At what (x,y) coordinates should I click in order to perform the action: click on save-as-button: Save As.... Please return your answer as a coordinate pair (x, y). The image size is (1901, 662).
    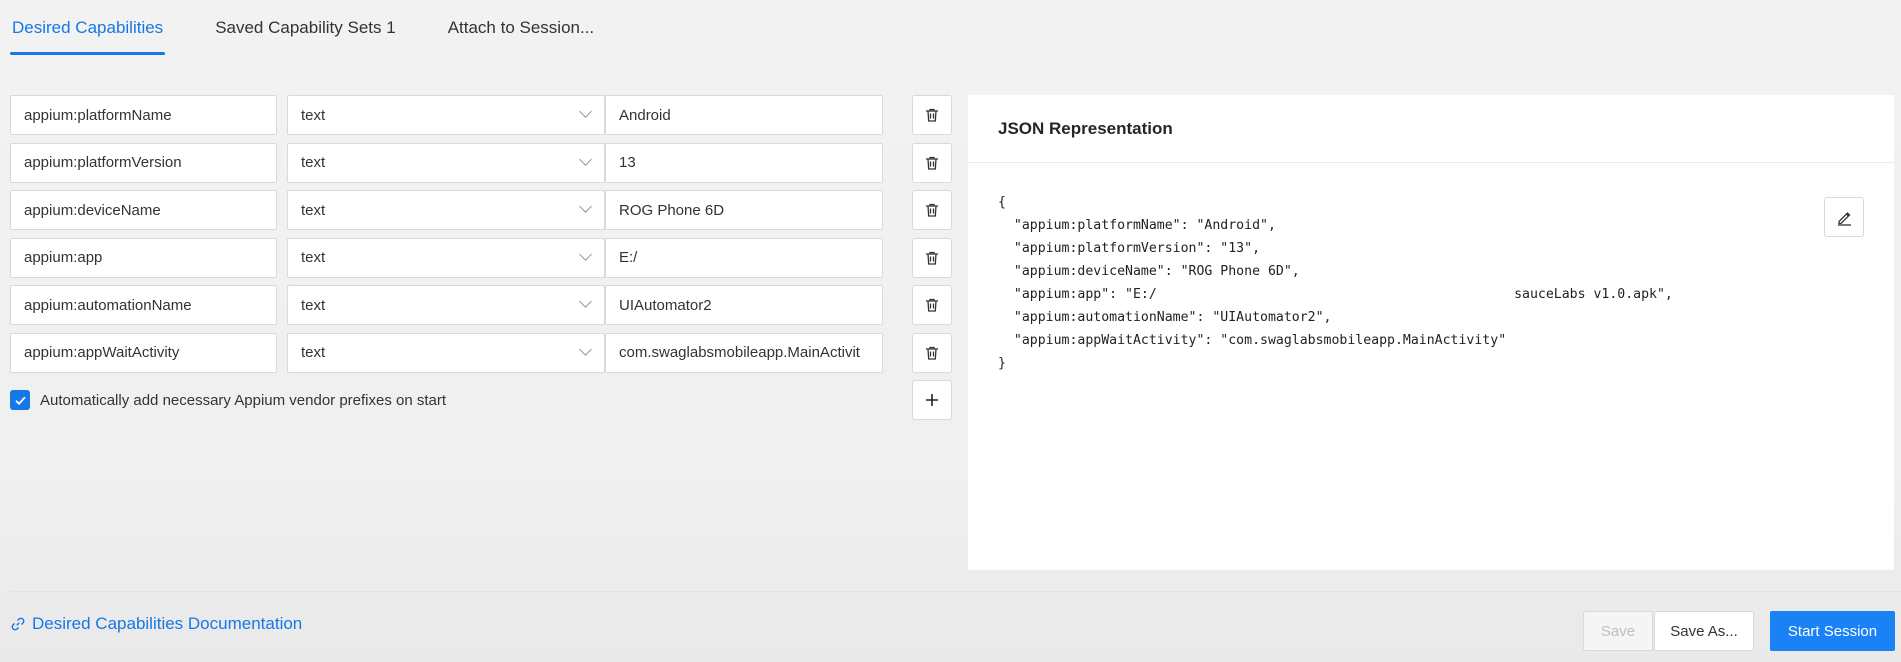
    Looking at the image, I should click on (1704, 631).